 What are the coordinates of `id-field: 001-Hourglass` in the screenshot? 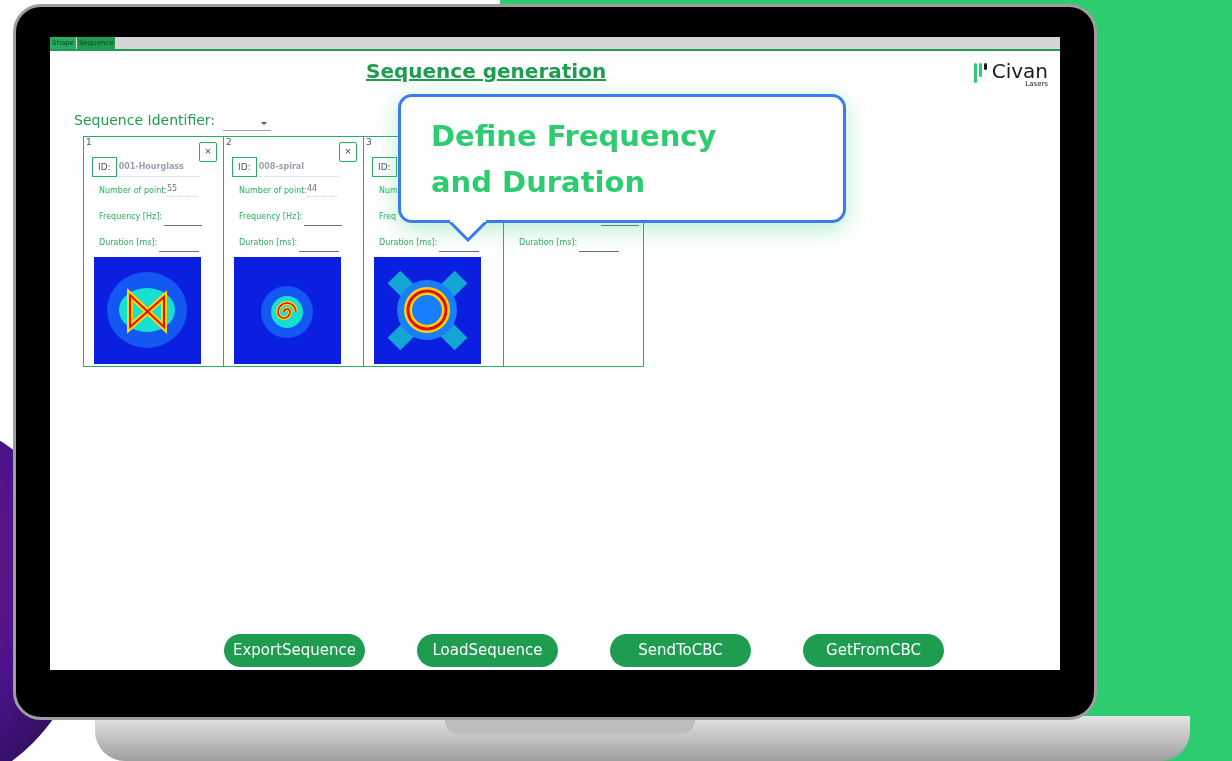 It's located at (158, 169).